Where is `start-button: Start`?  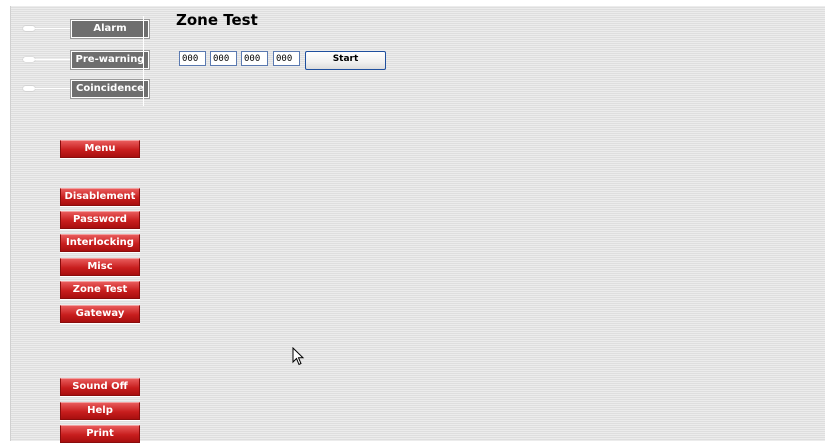
start-button: Start is located at coordinates (345, 60).